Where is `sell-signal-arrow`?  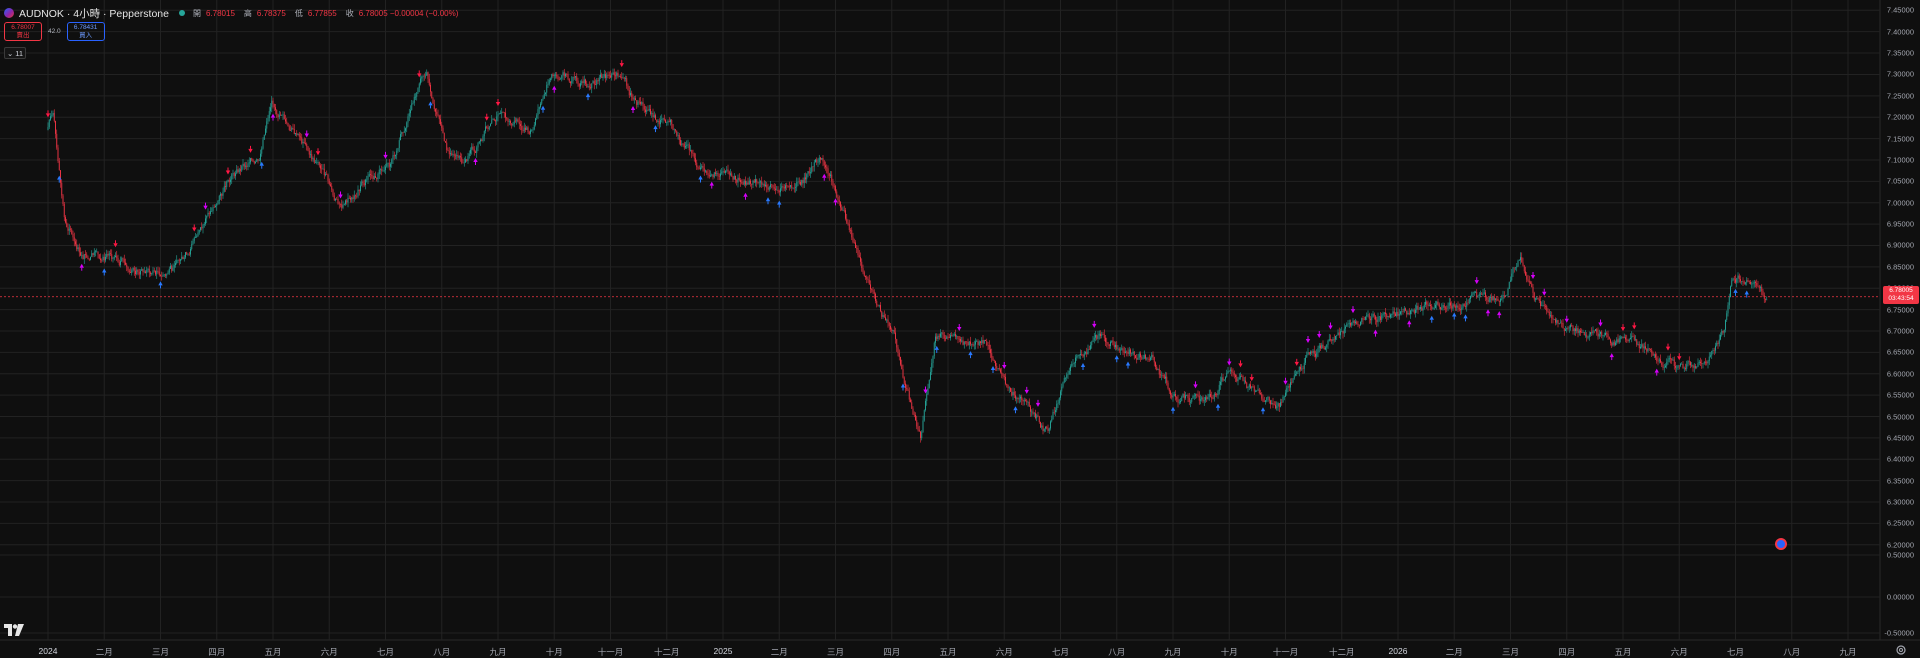
sell-signal-arrow is located at coordinates (1634, 327).